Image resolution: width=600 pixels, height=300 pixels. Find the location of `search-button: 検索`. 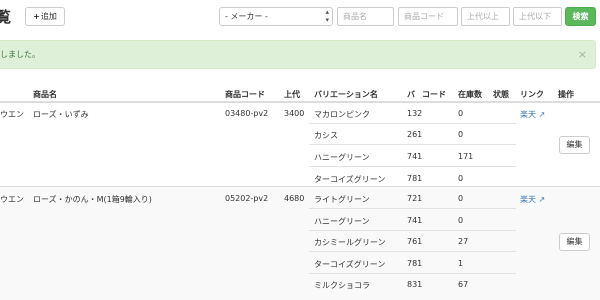

search-button: 検索 is located at coordinates (580, 16).